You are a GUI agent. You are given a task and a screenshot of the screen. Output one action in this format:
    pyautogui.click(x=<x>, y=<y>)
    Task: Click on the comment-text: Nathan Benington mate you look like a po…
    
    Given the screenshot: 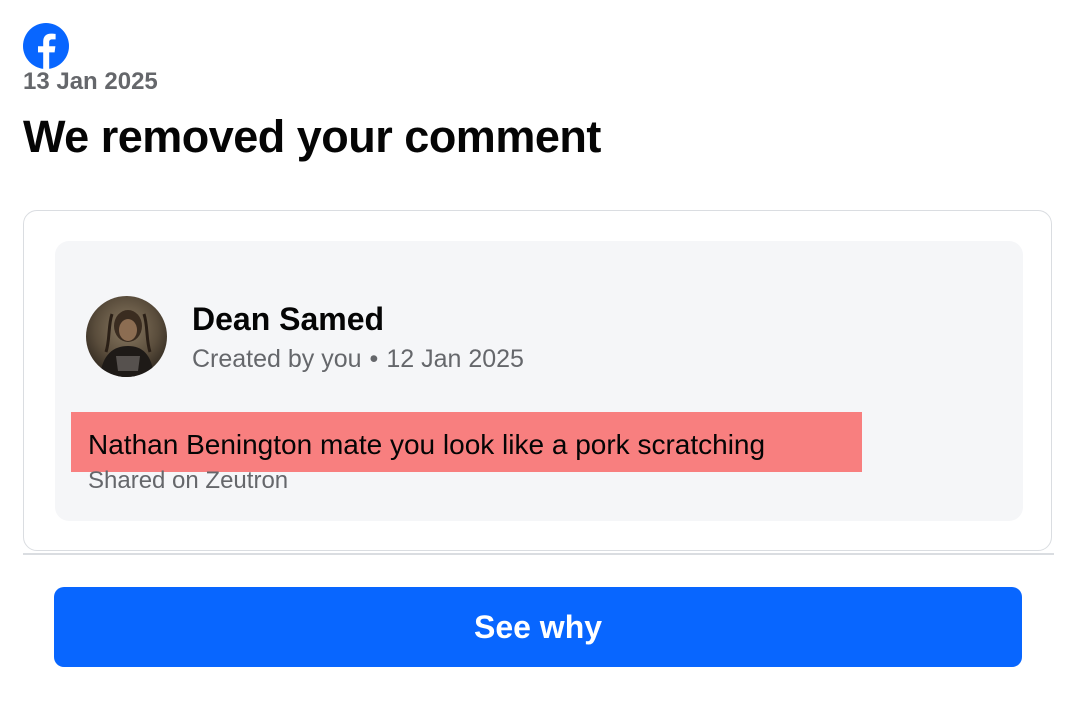 What is the action you would take?
    pyautogui.click(x=427, y=444)
    